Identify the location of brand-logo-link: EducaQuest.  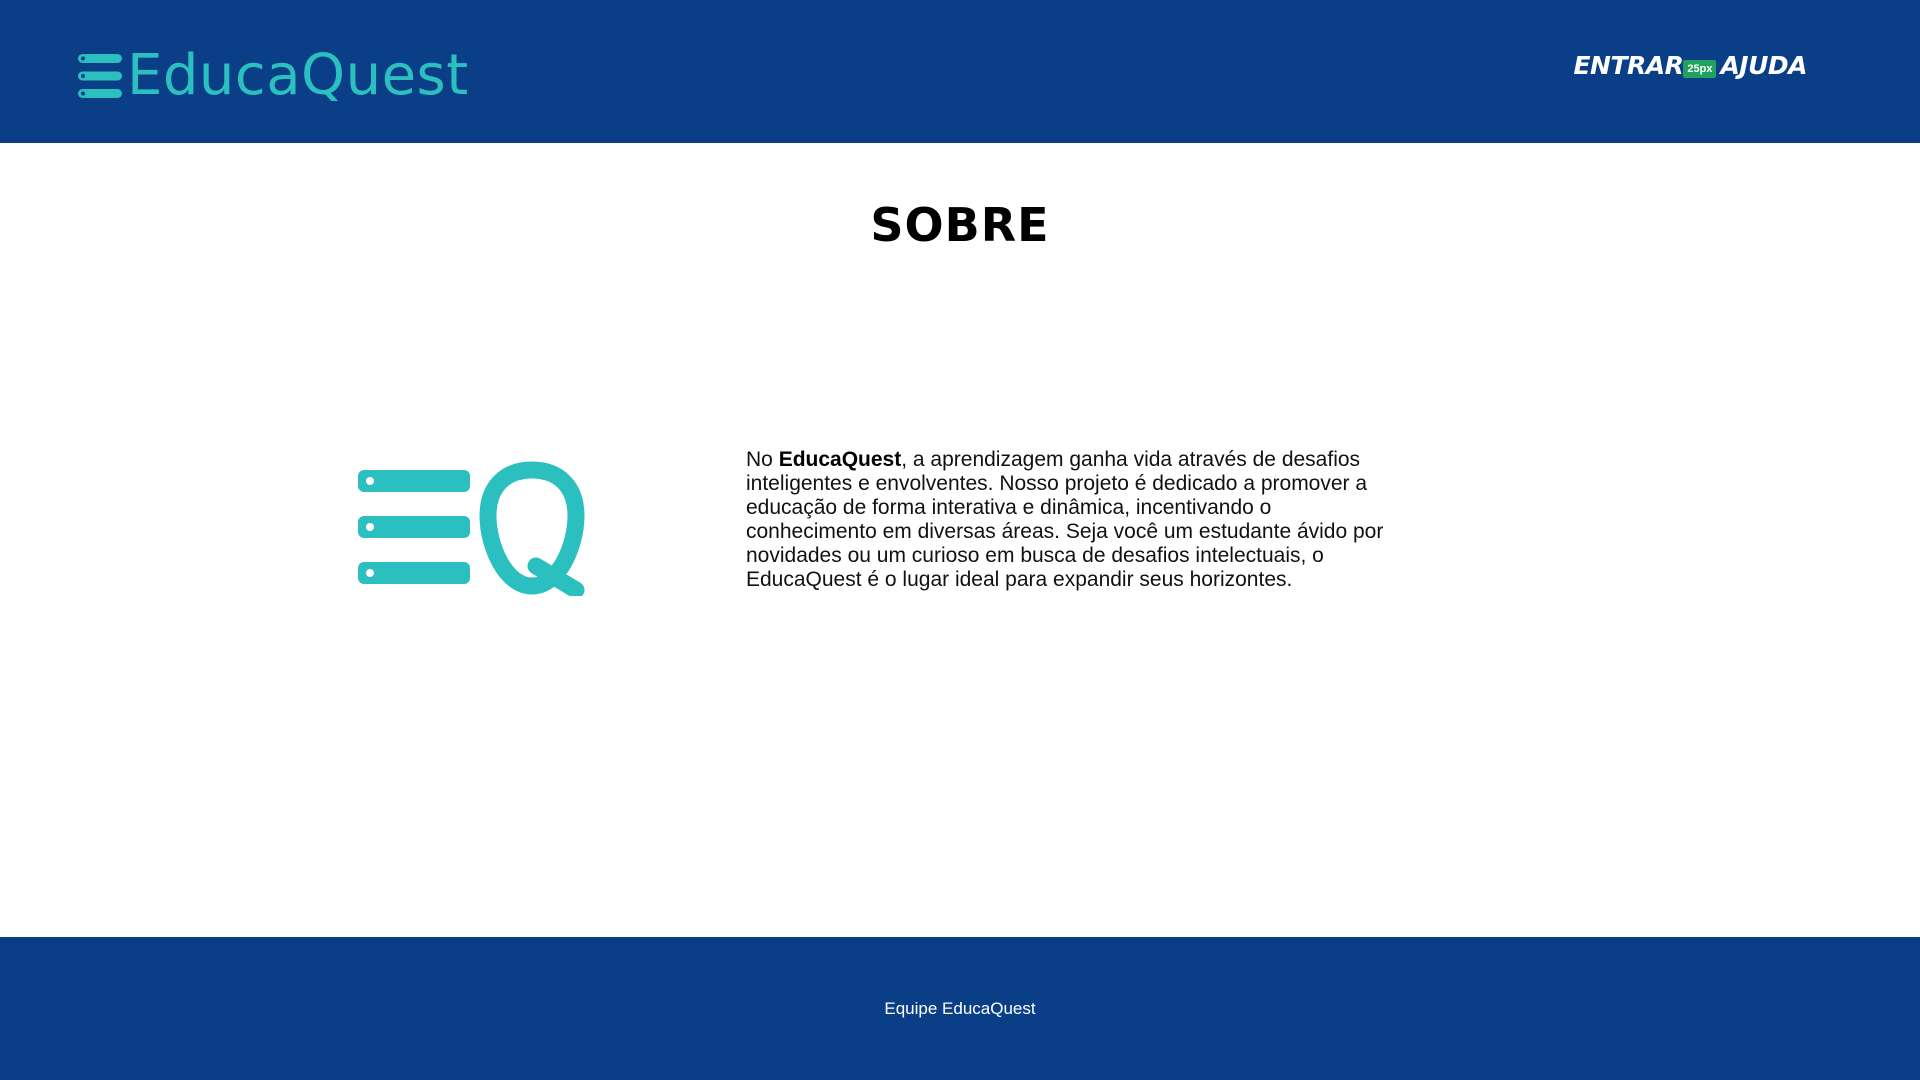
(273, 76).